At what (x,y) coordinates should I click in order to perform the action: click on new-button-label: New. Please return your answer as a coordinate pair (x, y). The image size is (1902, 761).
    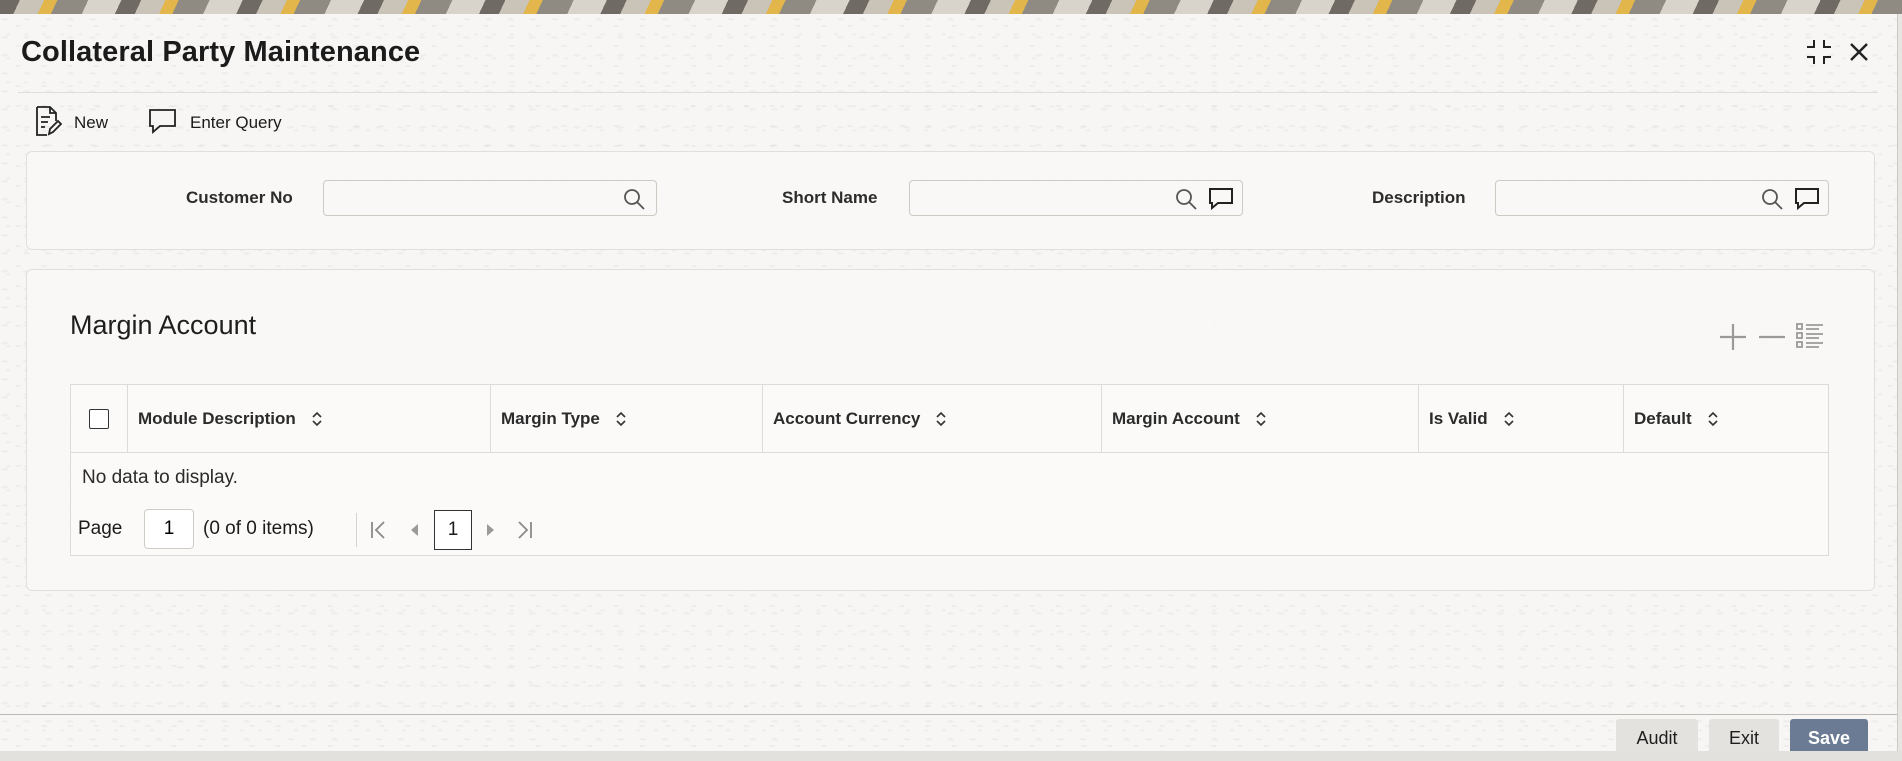
    Looking at the image, I should click on (91, 122).